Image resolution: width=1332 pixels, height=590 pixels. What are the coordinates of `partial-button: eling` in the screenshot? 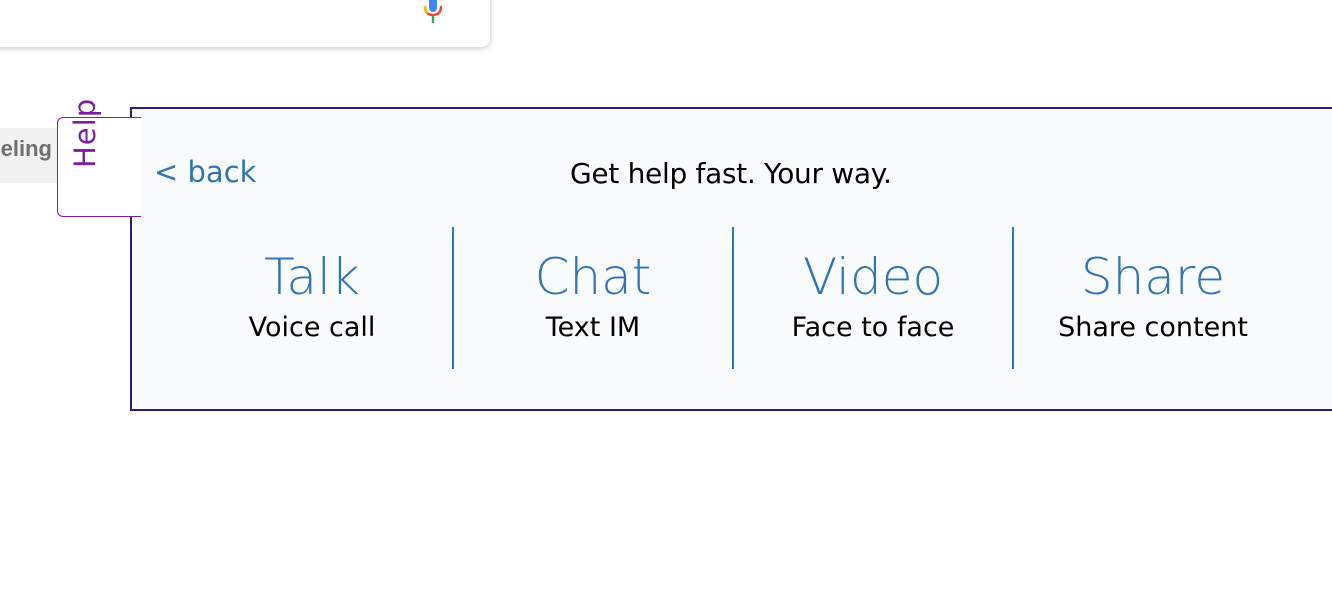 It's located at (30, 155).